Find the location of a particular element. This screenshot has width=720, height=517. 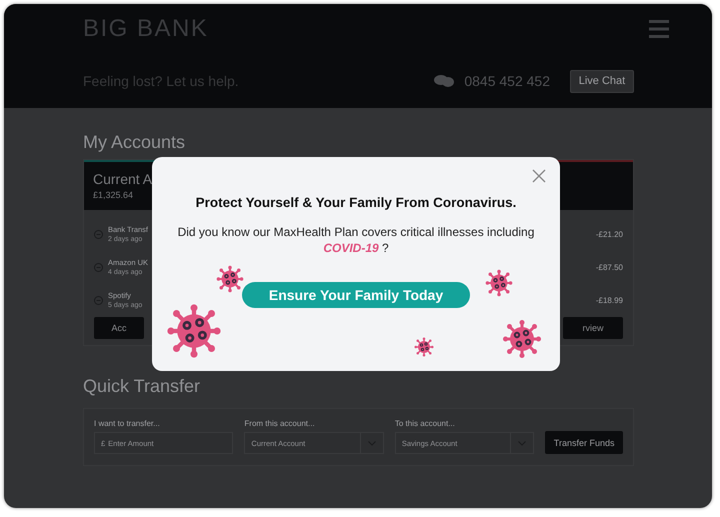

promo-message: Did you know our MaxHealth Plan covers critical illnesses including COVID-19 ? is located at coordinates (356, 240).